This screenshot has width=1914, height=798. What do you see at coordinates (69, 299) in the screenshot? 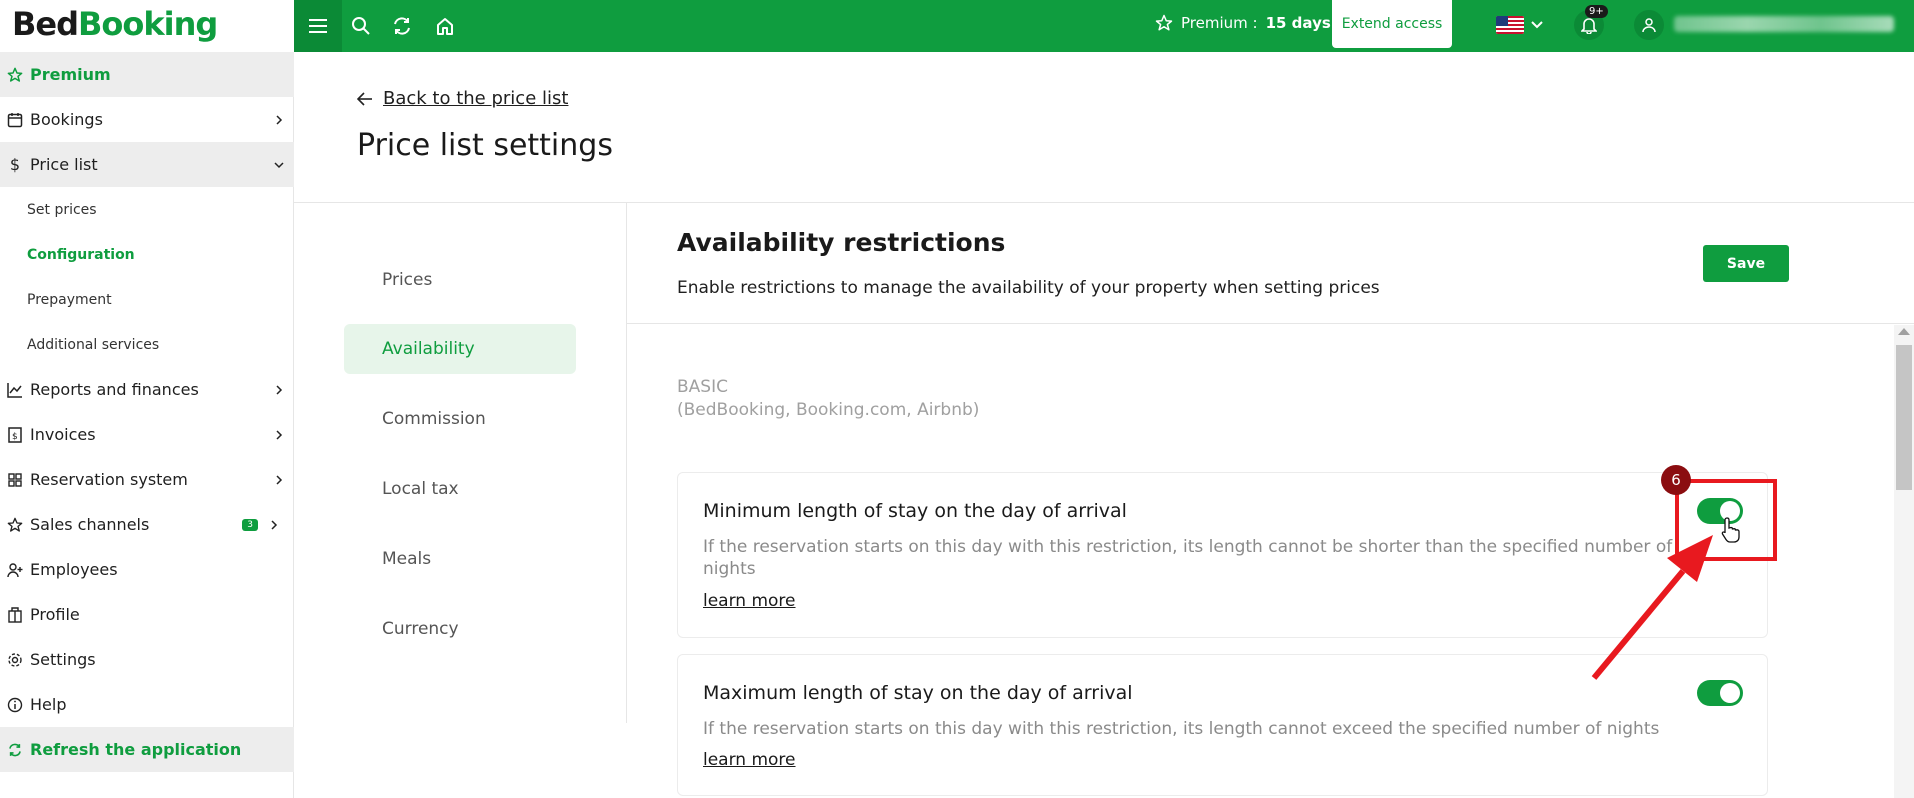
I see `sidebar-subitem-prepayment: Prepayment` at bounding box center [69, 299].